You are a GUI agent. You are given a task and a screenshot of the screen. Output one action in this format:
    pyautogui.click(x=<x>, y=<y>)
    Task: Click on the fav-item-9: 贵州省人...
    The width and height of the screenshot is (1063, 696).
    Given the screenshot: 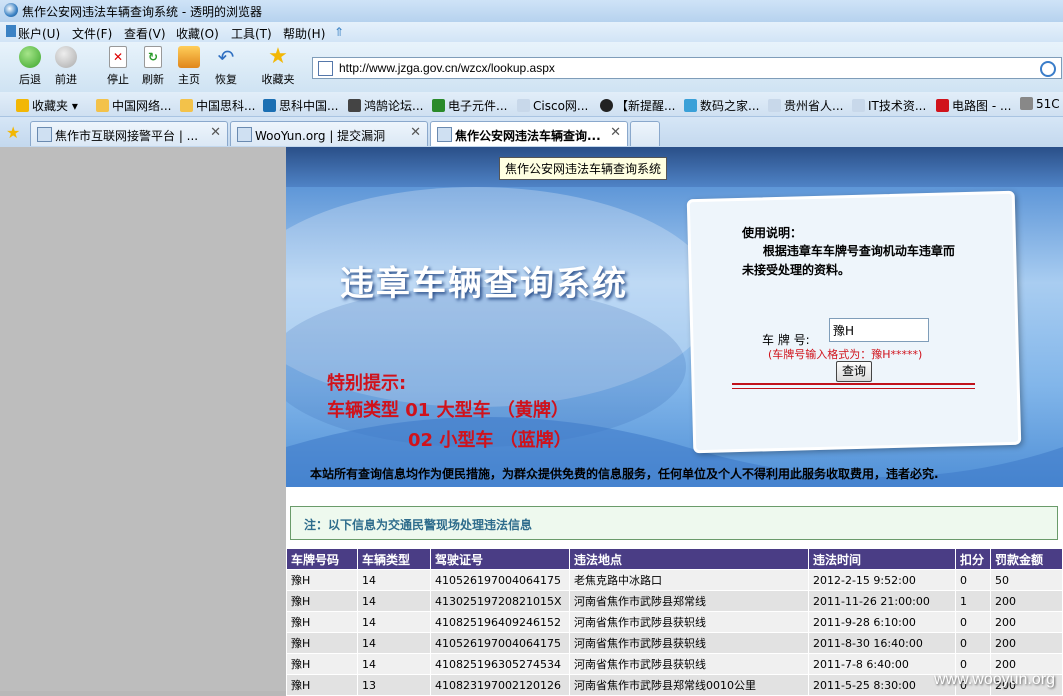 What is the action you would take?
    pyautogui.click(x=805, y=105)
    